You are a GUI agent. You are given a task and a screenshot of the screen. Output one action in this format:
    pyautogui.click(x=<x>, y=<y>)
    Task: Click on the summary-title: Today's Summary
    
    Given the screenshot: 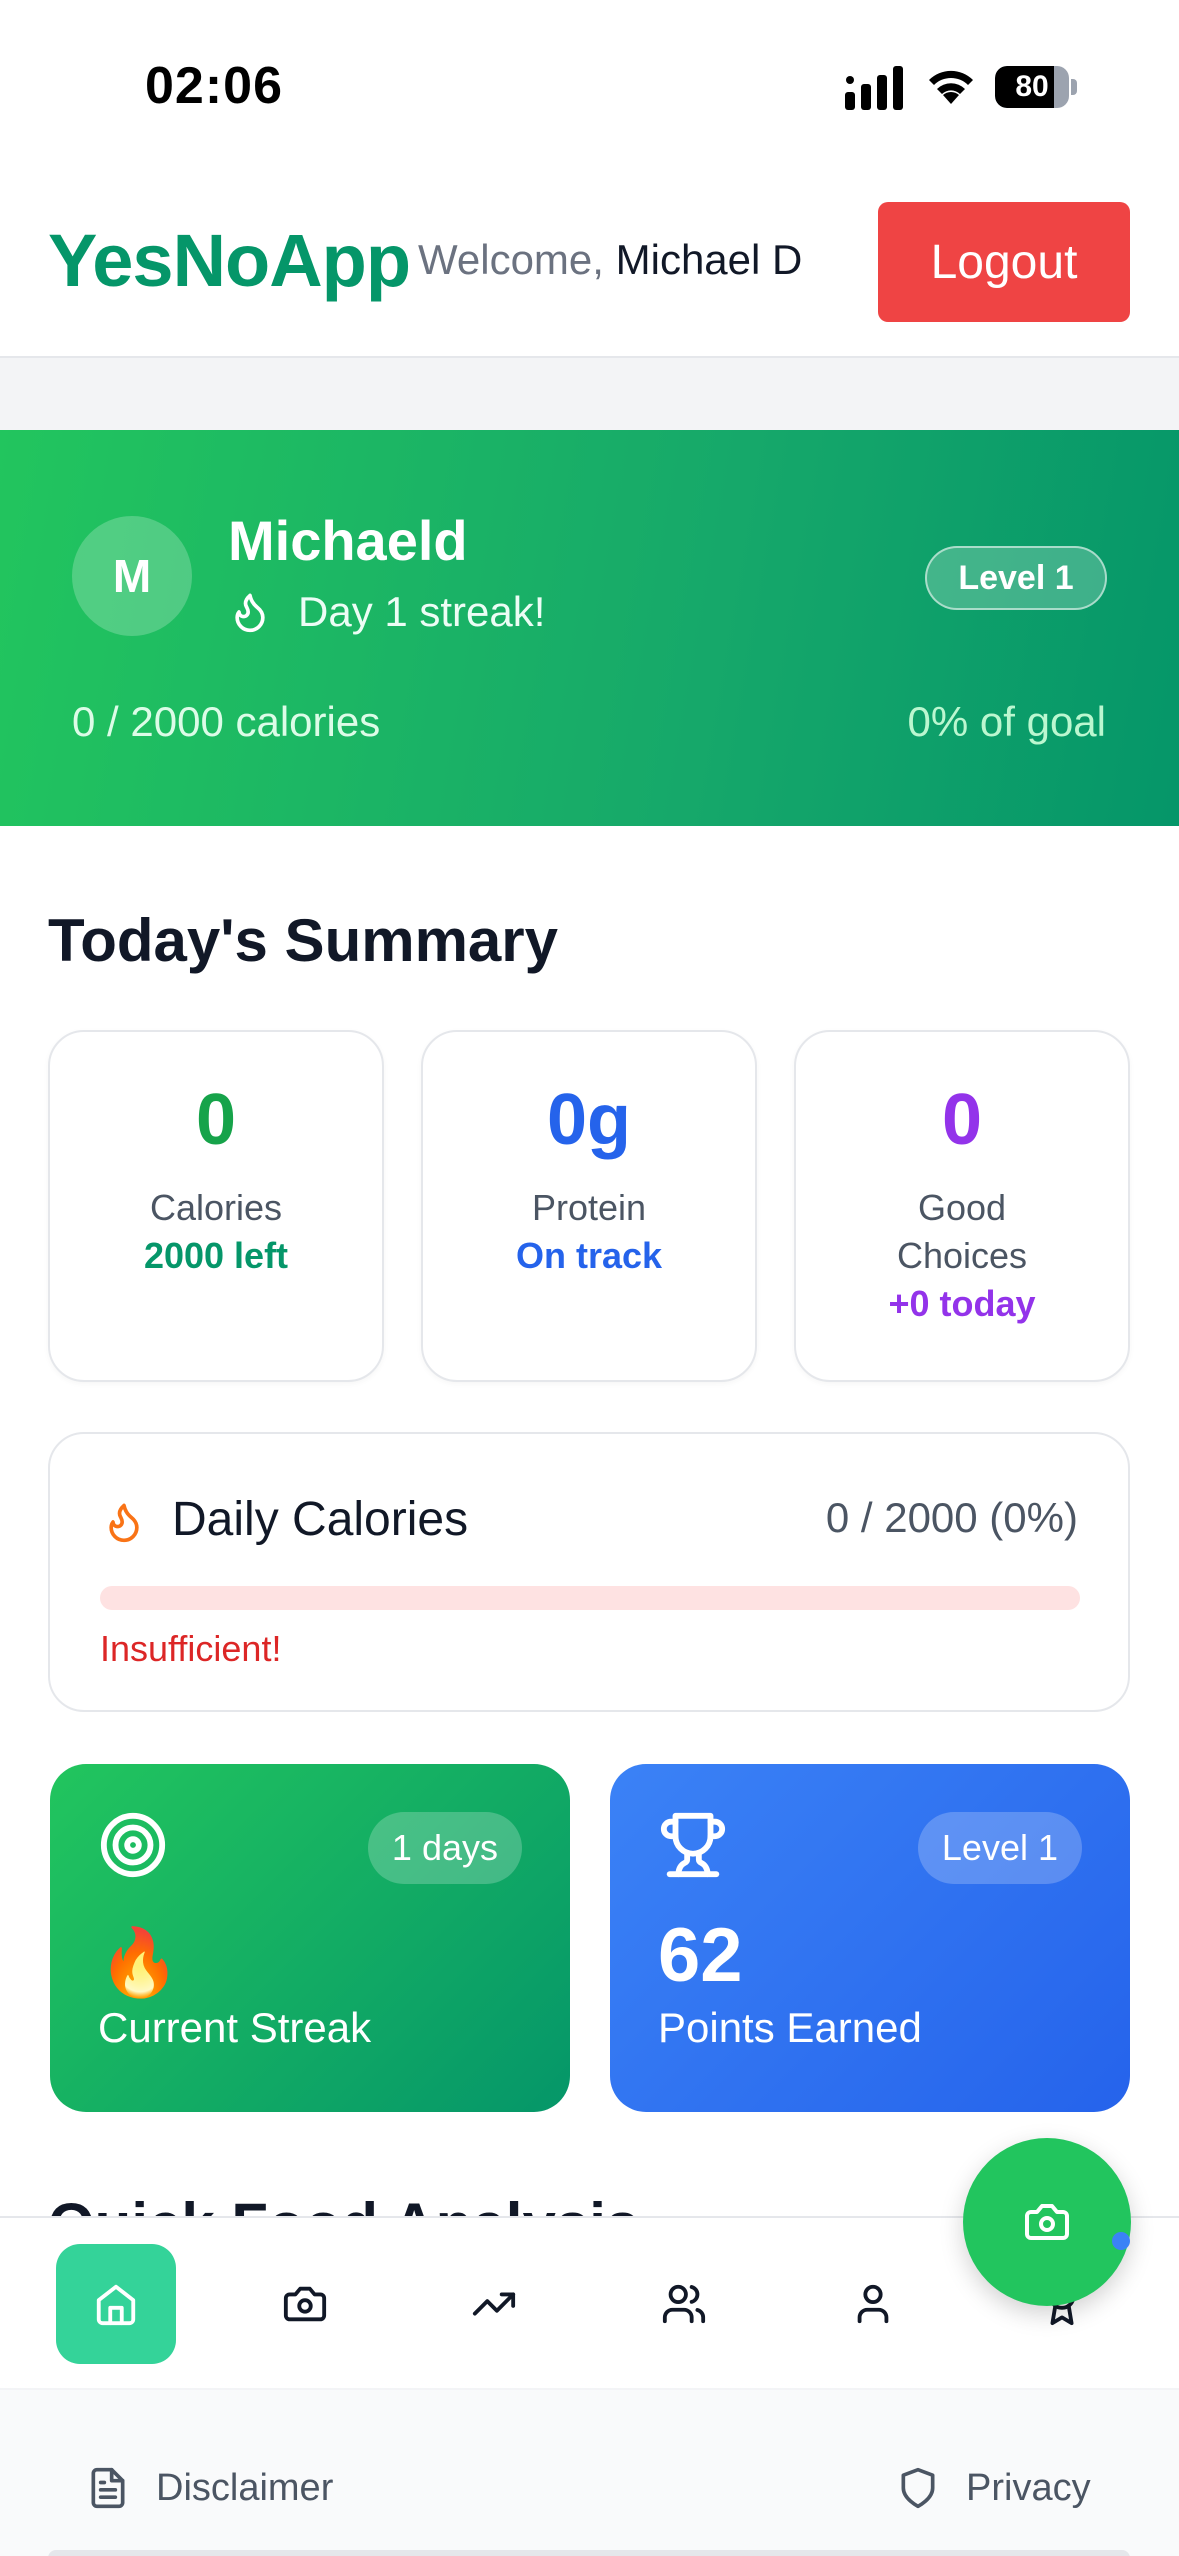 What is the action you would take?
    pyautogui.click(x=303, y=940)
    